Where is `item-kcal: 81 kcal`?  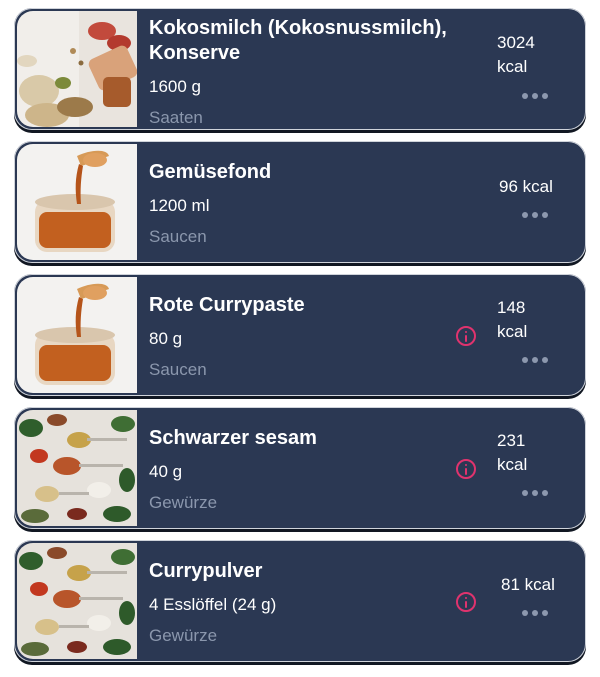 item-kcal: 81 kcal is located at coordinates (528, 584).